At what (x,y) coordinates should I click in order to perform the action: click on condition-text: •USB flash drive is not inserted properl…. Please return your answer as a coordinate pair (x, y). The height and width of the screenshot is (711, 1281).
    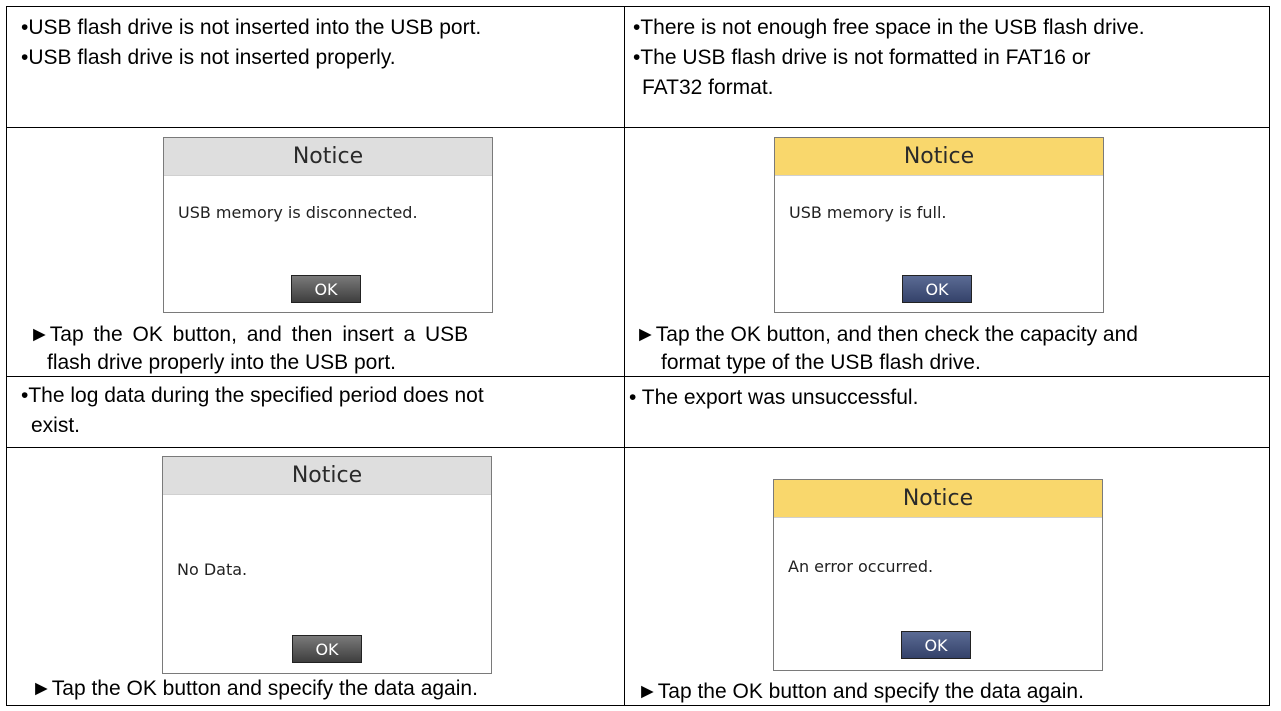
    Looking at the image, I should click on (208, 57).